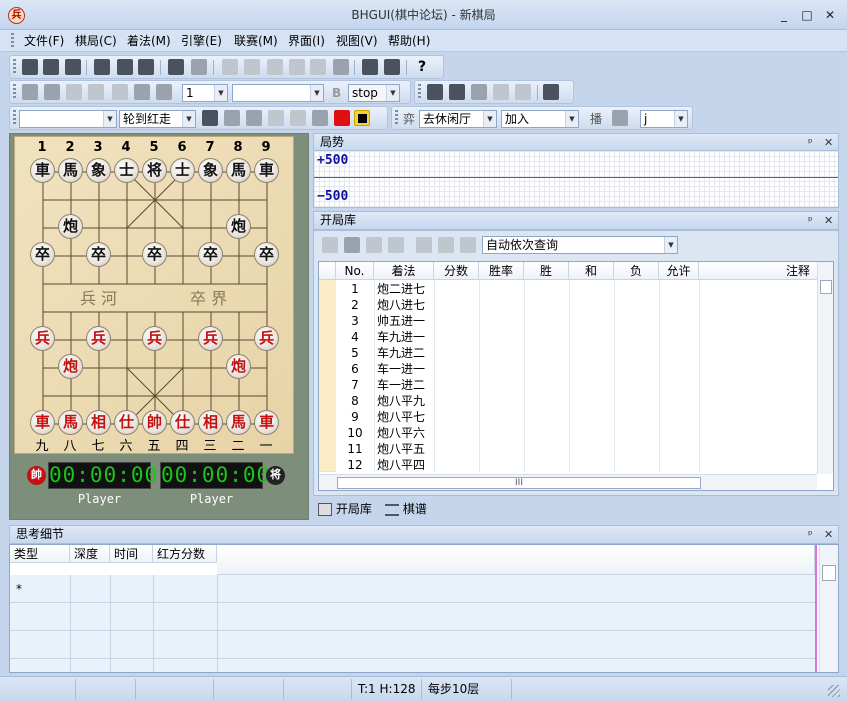  Describe the element at coordinates (580, 245) in the screenshot. I see `query-mode-select: 自动依次查询 ▼` at that location.